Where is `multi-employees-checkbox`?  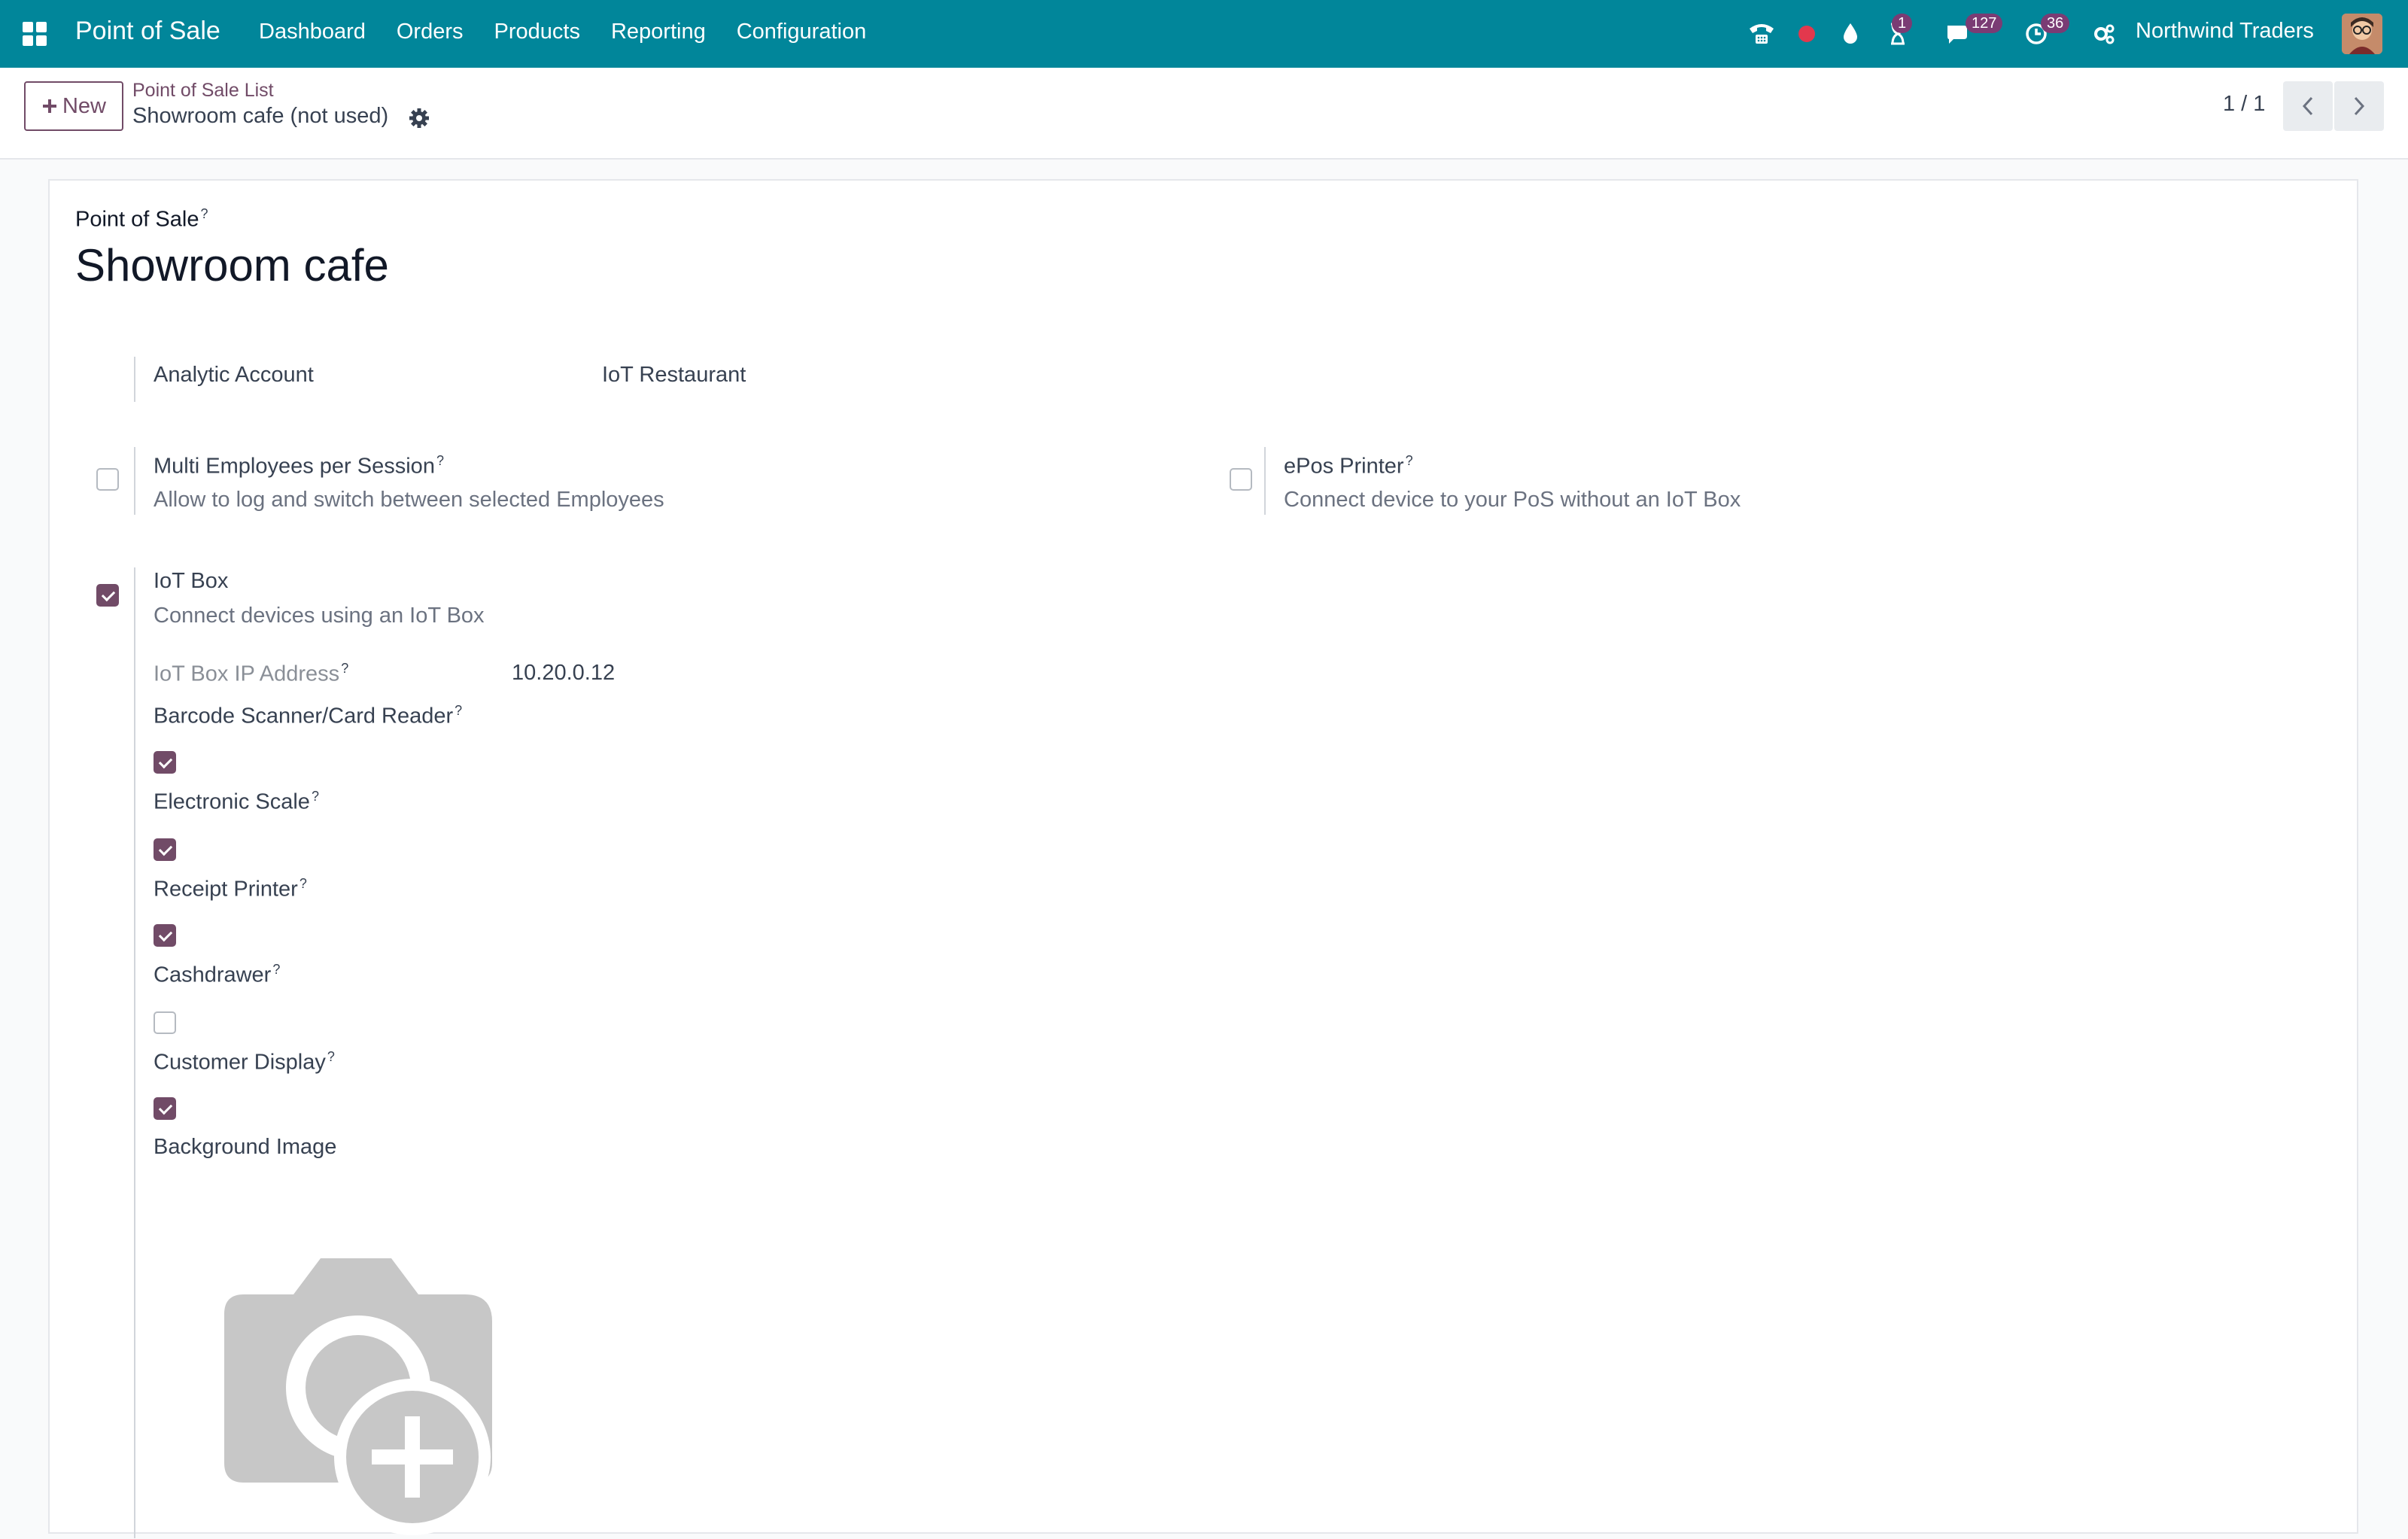 multi-employees-checkbox is located at coordinates (107, 480).